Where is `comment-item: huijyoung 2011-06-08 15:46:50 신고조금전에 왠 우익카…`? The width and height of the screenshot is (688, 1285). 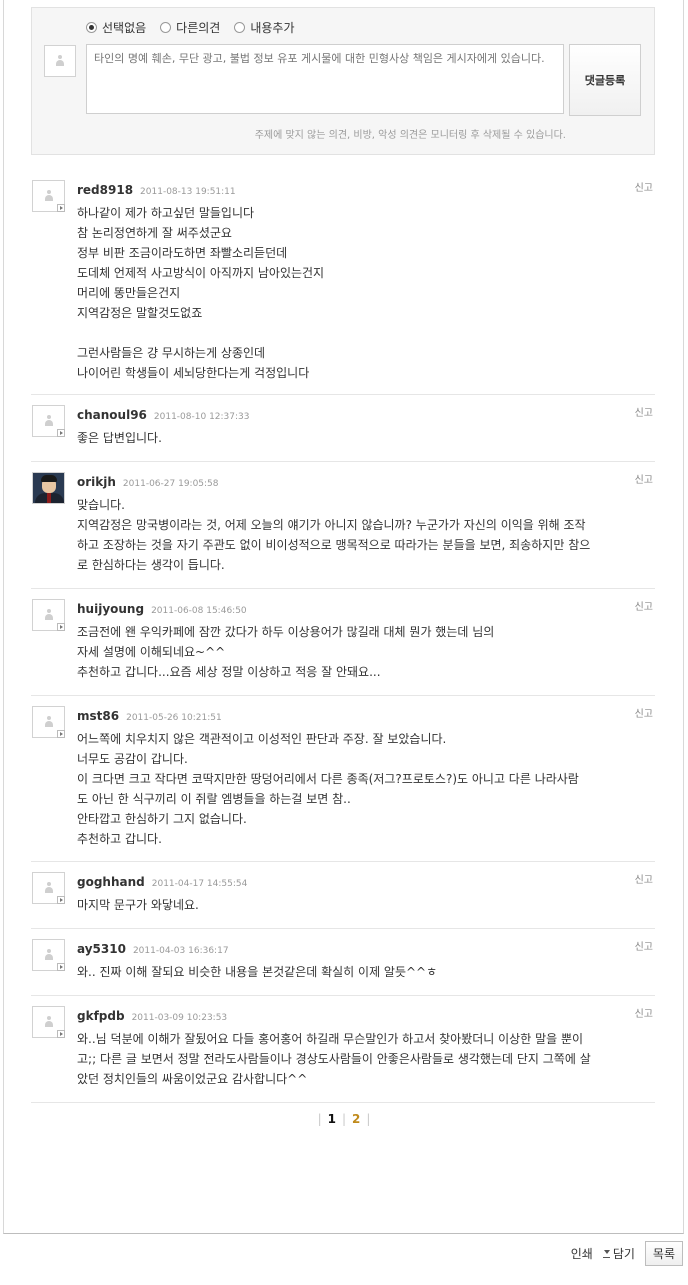 comment-item: huijyoung 2011-06-08 15:46:50 신고조금전에 왠 우익카… is located at coordinates (343, 642).